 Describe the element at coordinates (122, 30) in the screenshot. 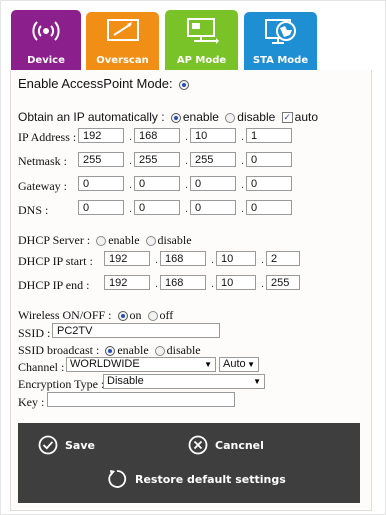

I see `screen-resize-icon` at that location.